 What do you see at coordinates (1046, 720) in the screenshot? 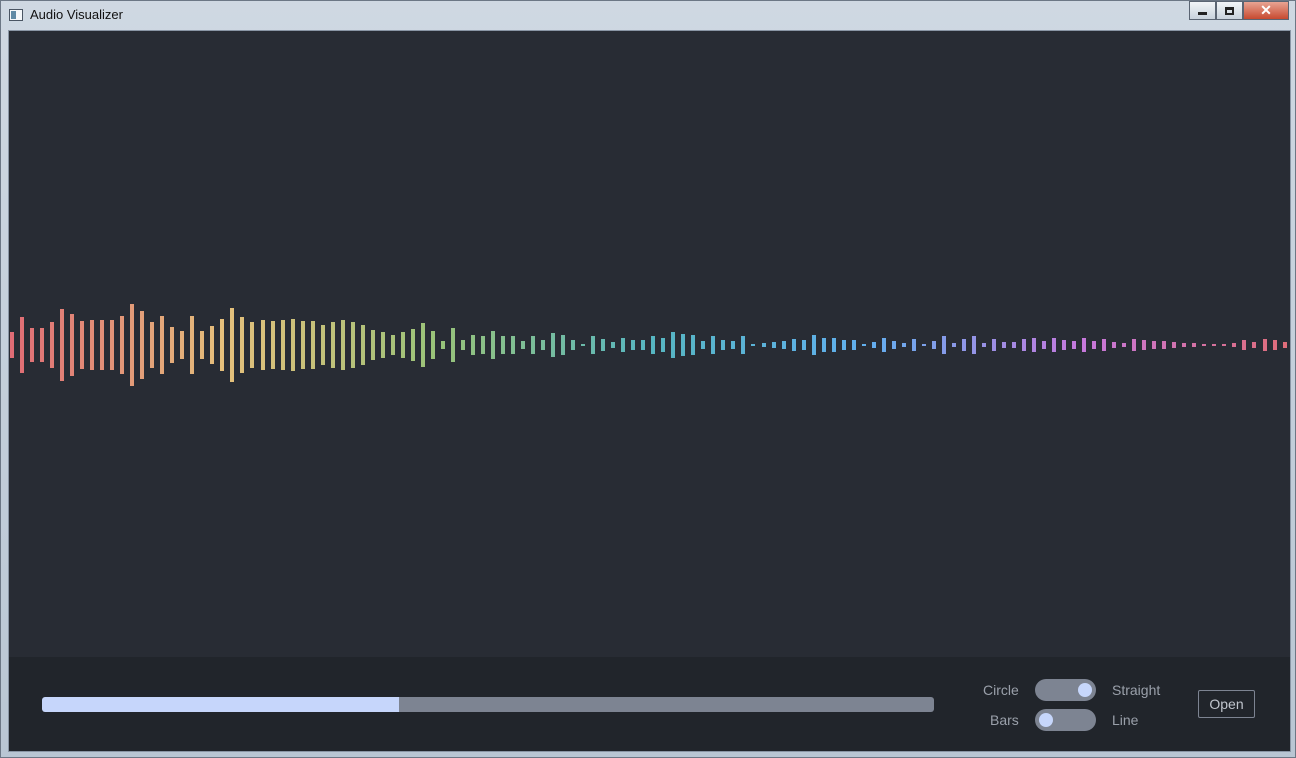
I see `style-toggle-knob` at bounding box center [1046, 720].